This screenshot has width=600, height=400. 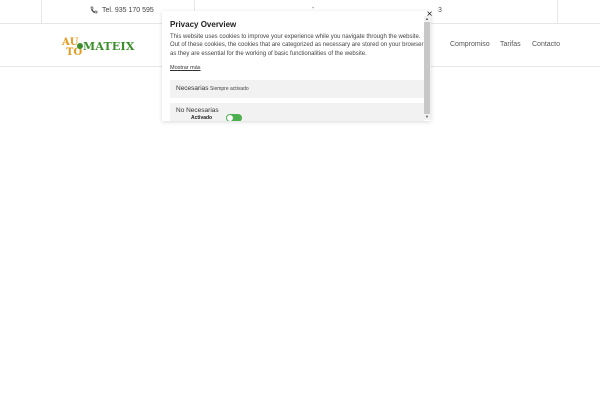 I want to click on phone-contact: Tel. 935 170 595, so click(x=122, y=10).